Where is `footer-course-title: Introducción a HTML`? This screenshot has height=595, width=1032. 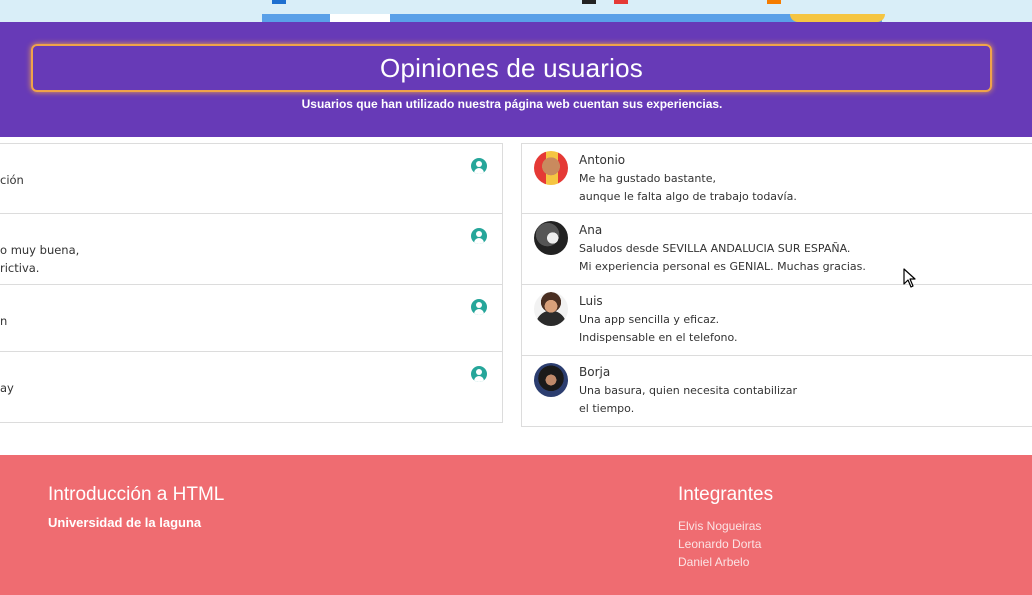 footer-course-title: Introducción a HTML is located at coordinates (136, 494).